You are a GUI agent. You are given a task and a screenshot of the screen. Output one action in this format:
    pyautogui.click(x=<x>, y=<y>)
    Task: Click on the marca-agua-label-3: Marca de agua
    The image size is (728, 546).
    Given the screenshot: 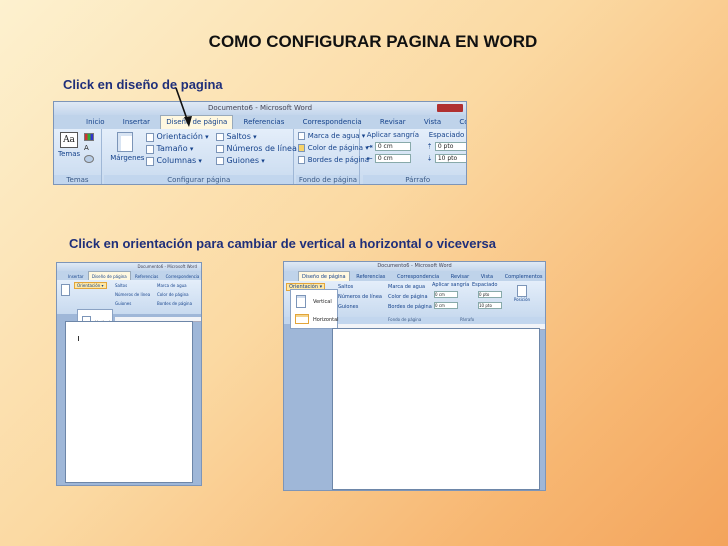 What is the action you would take?
    pyautogui.click(x=406, y=287)
    